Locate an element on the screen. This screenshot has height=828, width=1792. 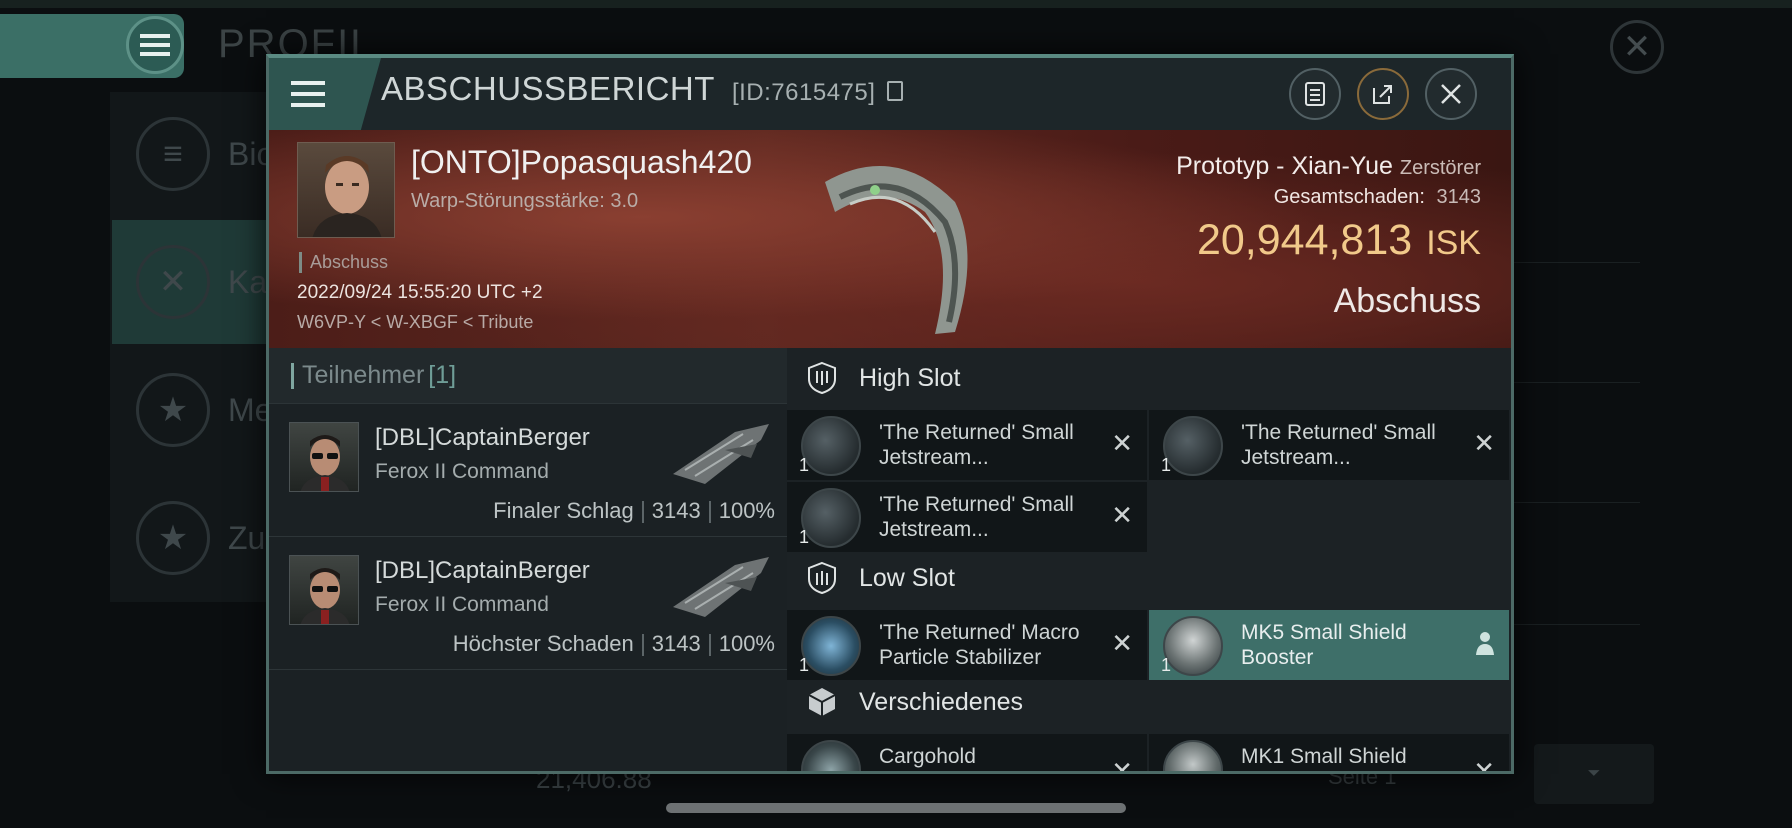
participant-stats: Finaler Schlag 3143 100% is located at coordinates (634, 511).